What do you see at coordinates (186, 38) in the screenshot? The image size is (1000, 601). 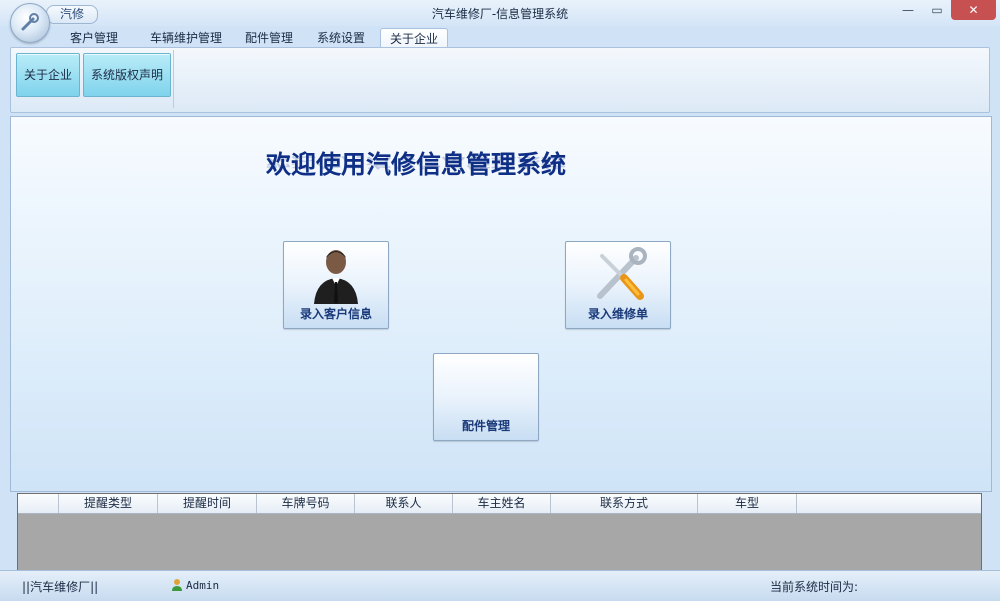 I see `tab-vehicle-maintenance: 车辆维护管理` at bounding box center [186, 38].